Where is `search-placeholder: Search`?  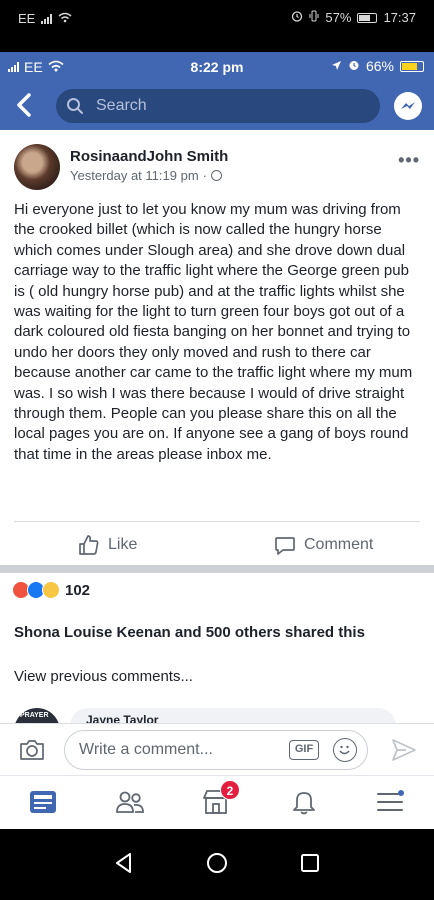 search-placeholder: Search is located at coordinates (121, 105).